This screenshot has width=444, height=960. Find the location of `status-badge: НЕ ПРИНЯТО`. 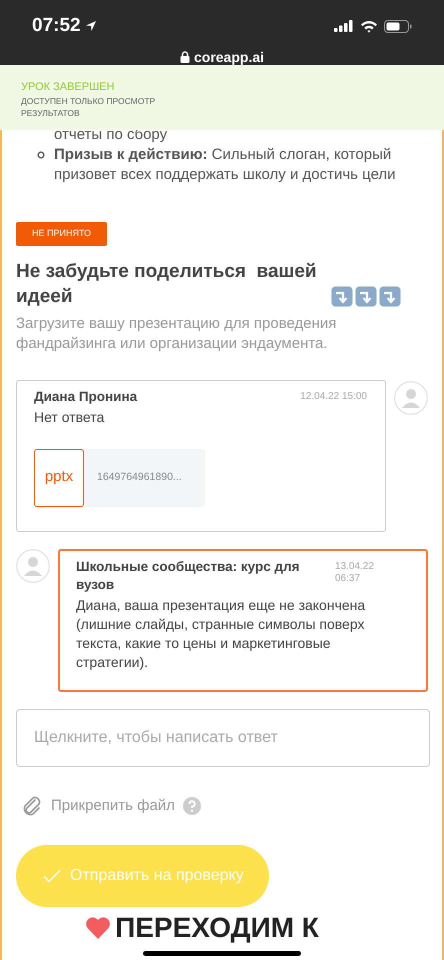

status-badge: НЕ ПРИНЯТО is located at coordinates (62, 234).